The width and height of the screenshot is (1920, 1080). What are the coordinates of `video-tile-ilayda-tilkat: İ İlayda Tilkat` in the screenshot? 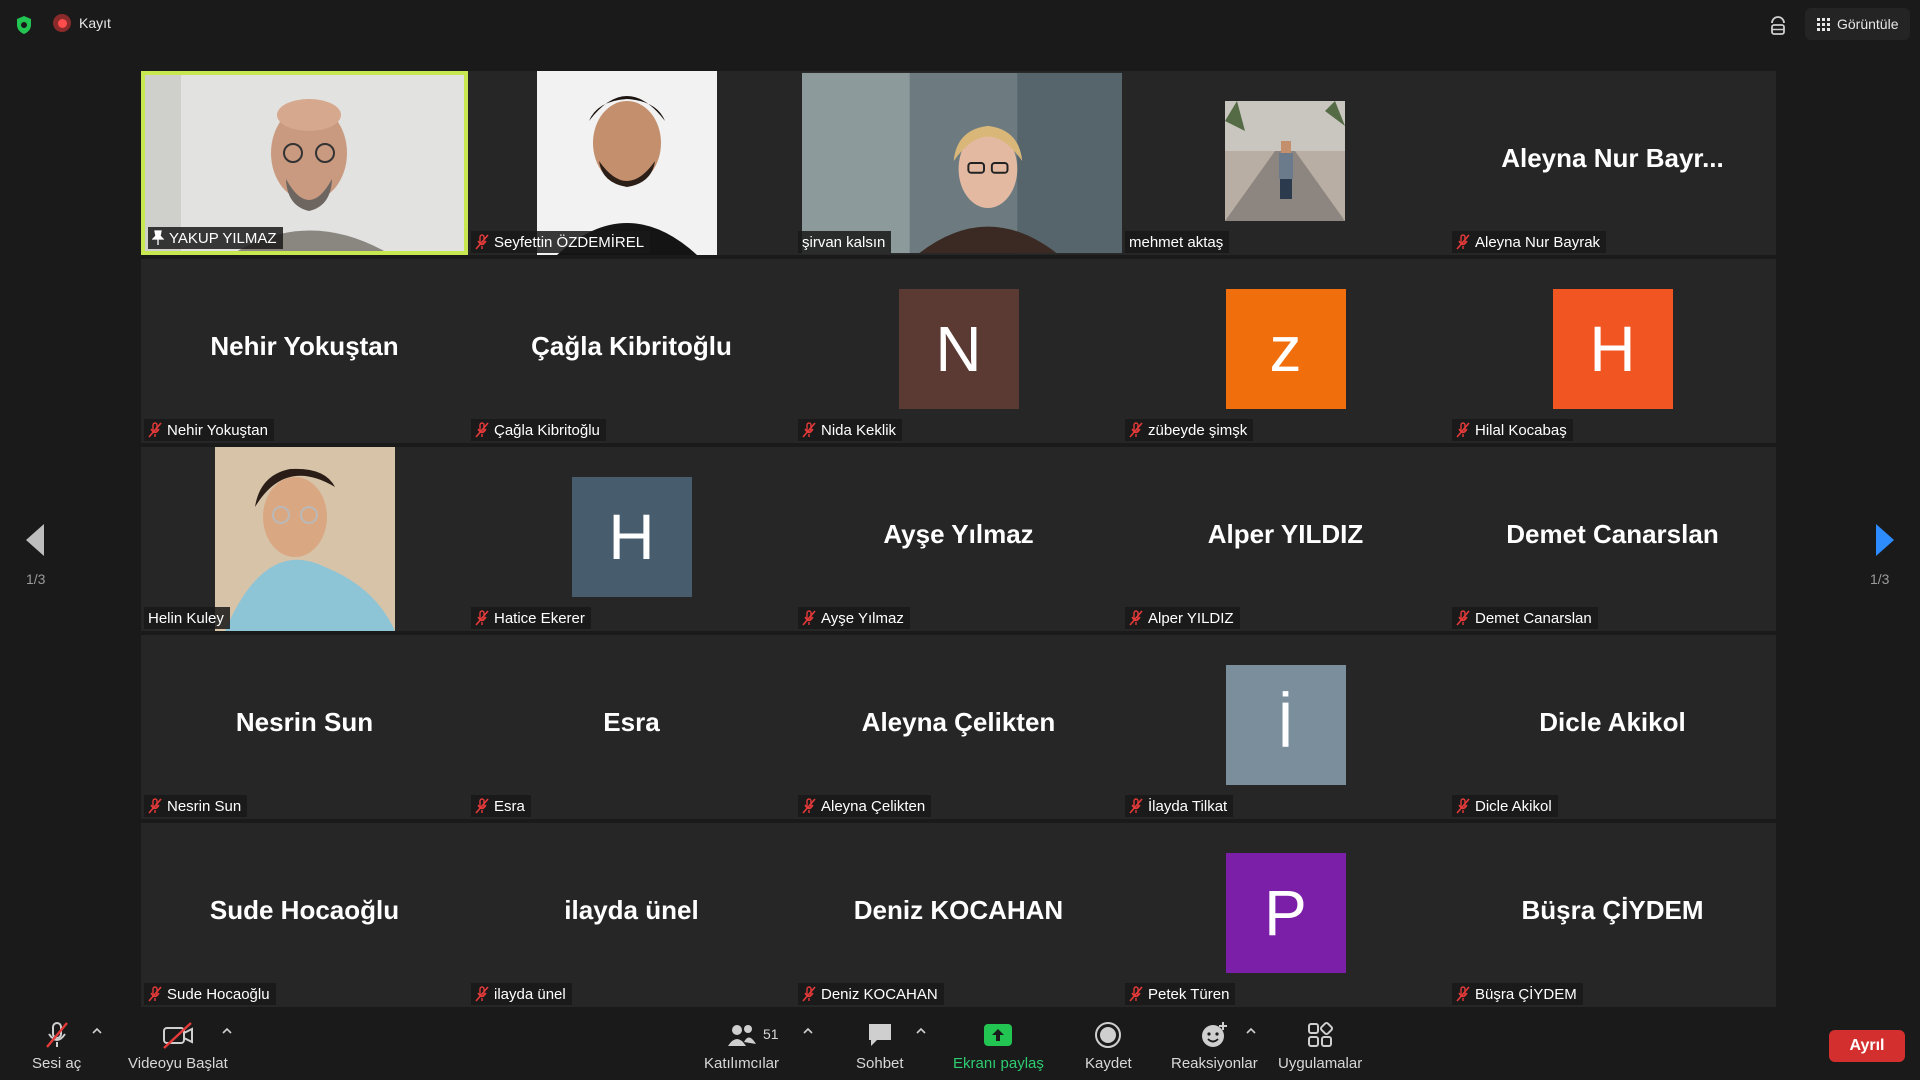 It's located at (1285, 727).